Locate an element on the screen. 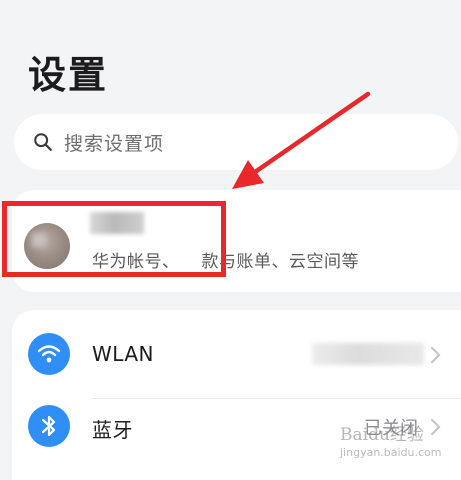  bluetooth-label: 蓝牙 is located at coordinates (112, 430).